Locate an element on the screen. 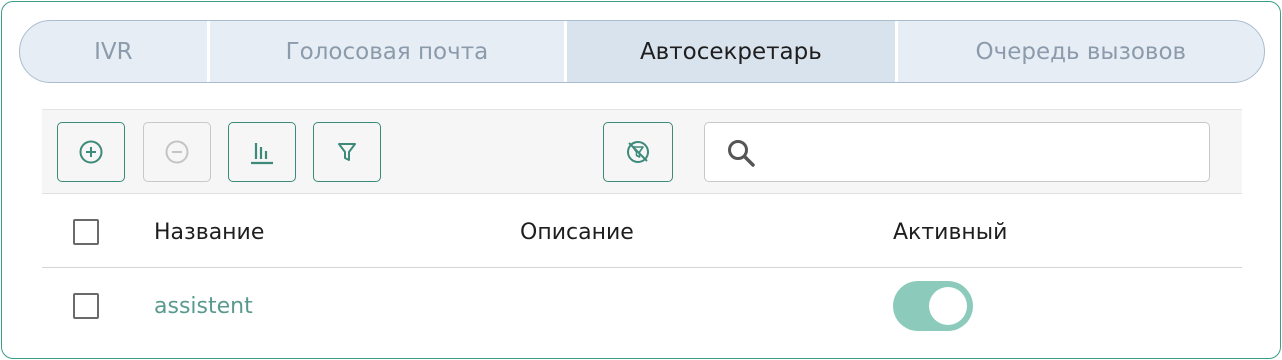 The width and height of the screenshot is (1282, 360). no-filter-icon is located at coordinates (638, 152).